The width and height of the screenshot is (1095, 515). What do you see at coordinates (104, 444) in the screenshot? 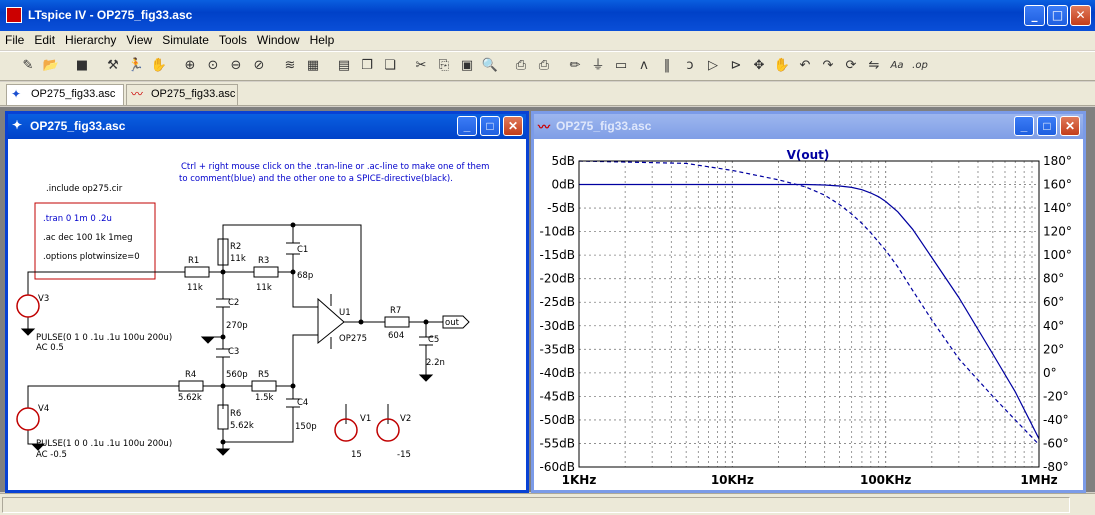
I see `v4-value: PULSE(1 0 0 .1u .1u 100u 200u)` at bounding box center [104, 444].